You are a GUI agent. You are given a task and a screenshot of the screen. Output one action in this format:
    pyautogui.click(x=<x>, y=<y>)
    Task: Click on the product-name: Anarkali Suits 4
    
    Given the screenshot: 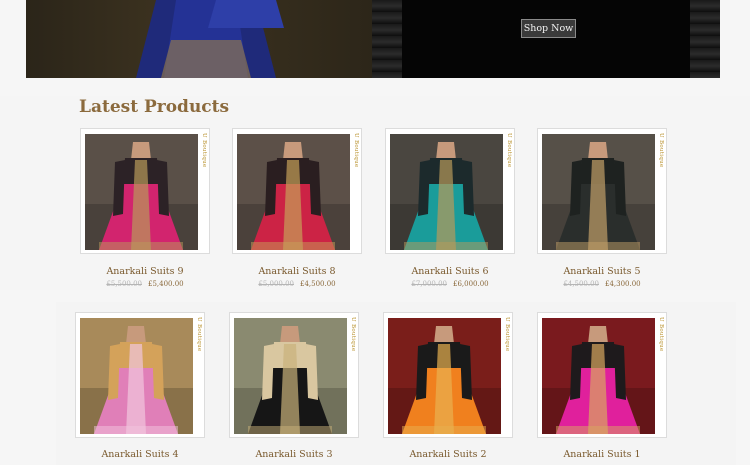 What is the action you would take?
    pyautogui.click(x=140, y=454)
    